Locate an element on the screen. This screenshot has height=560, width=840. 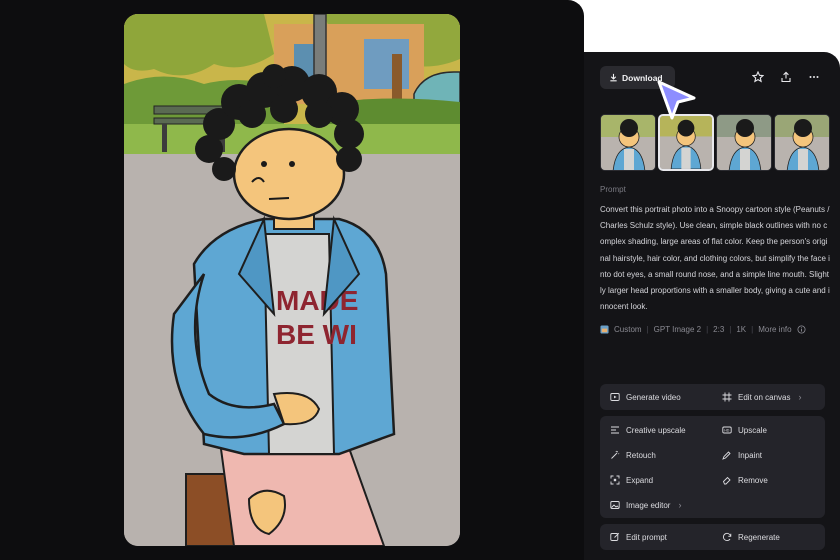
upscale-button: HD Upscale is located at coordinates (744, 430).